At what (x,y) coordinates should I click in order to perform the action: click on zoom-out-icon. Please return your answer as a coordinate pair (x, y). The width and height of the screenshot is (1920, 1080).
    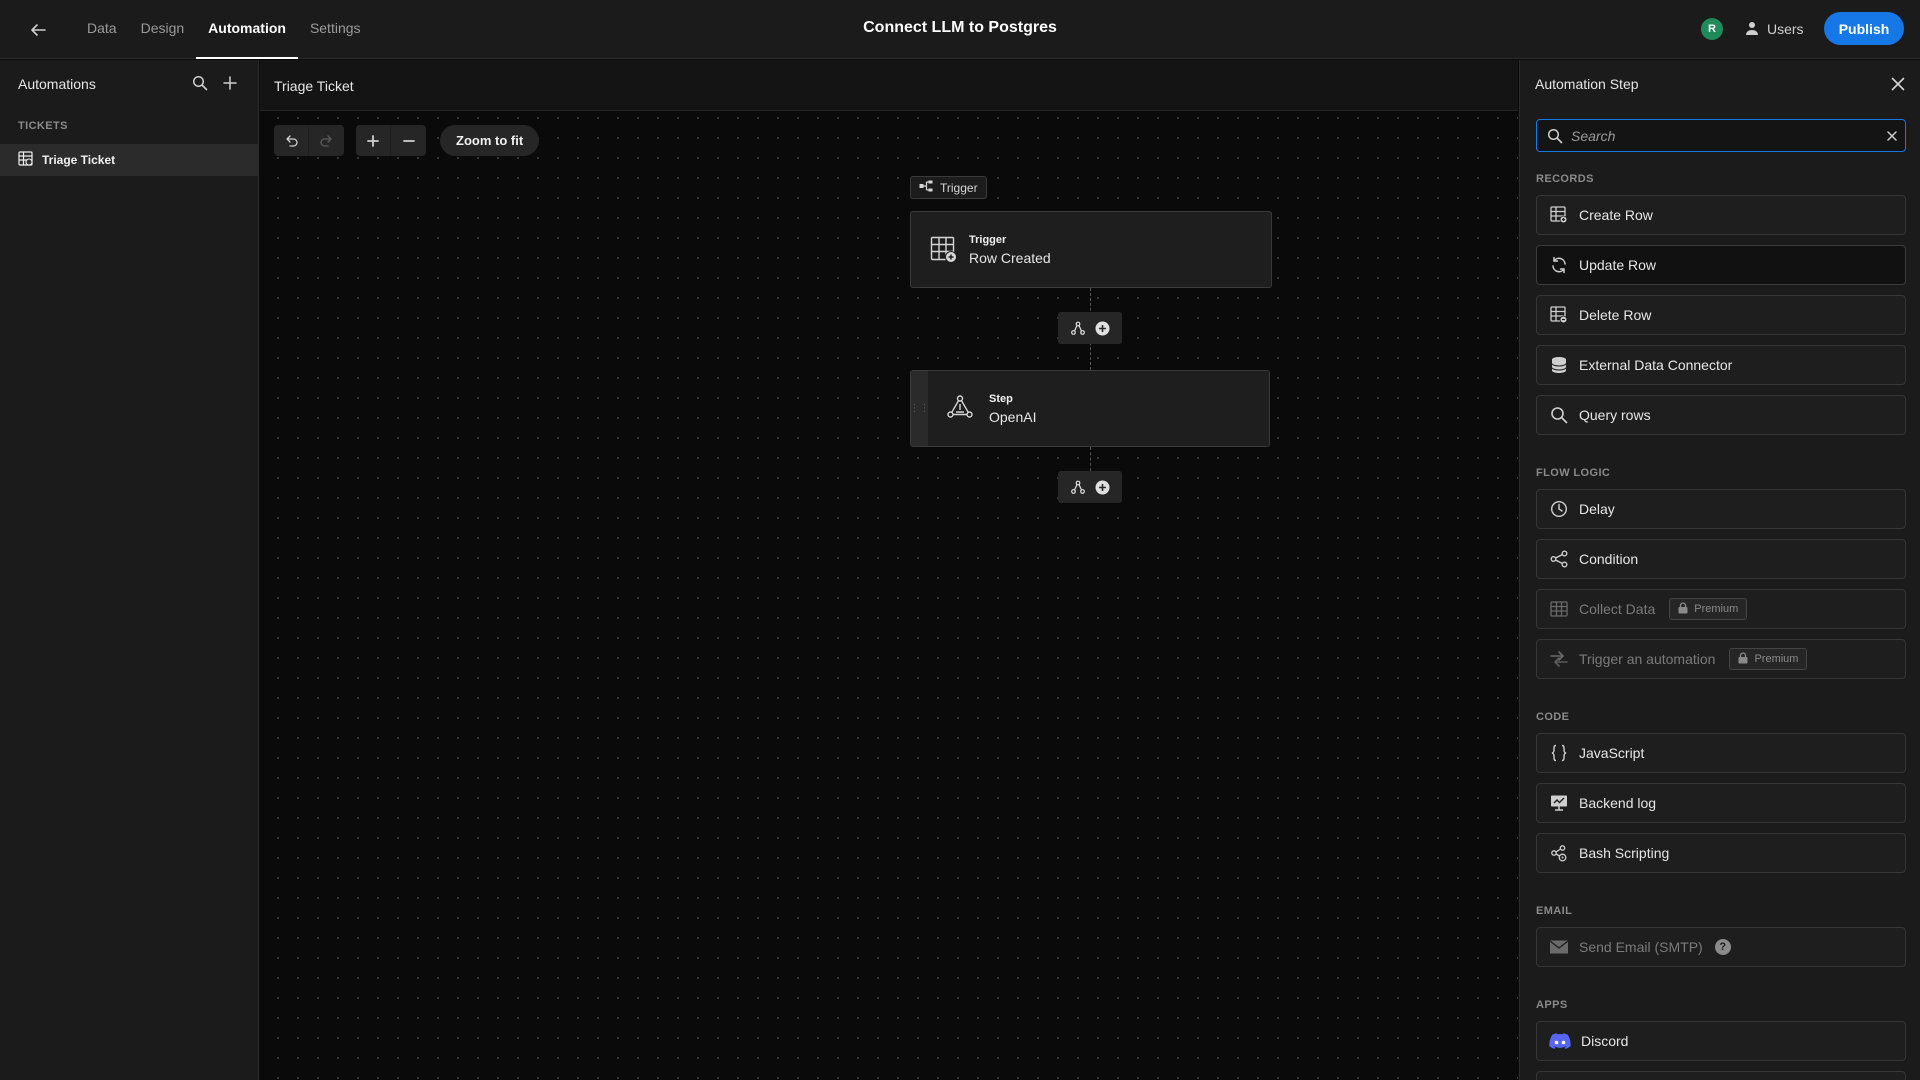
    Looking at the image, I should click on (408, 140).